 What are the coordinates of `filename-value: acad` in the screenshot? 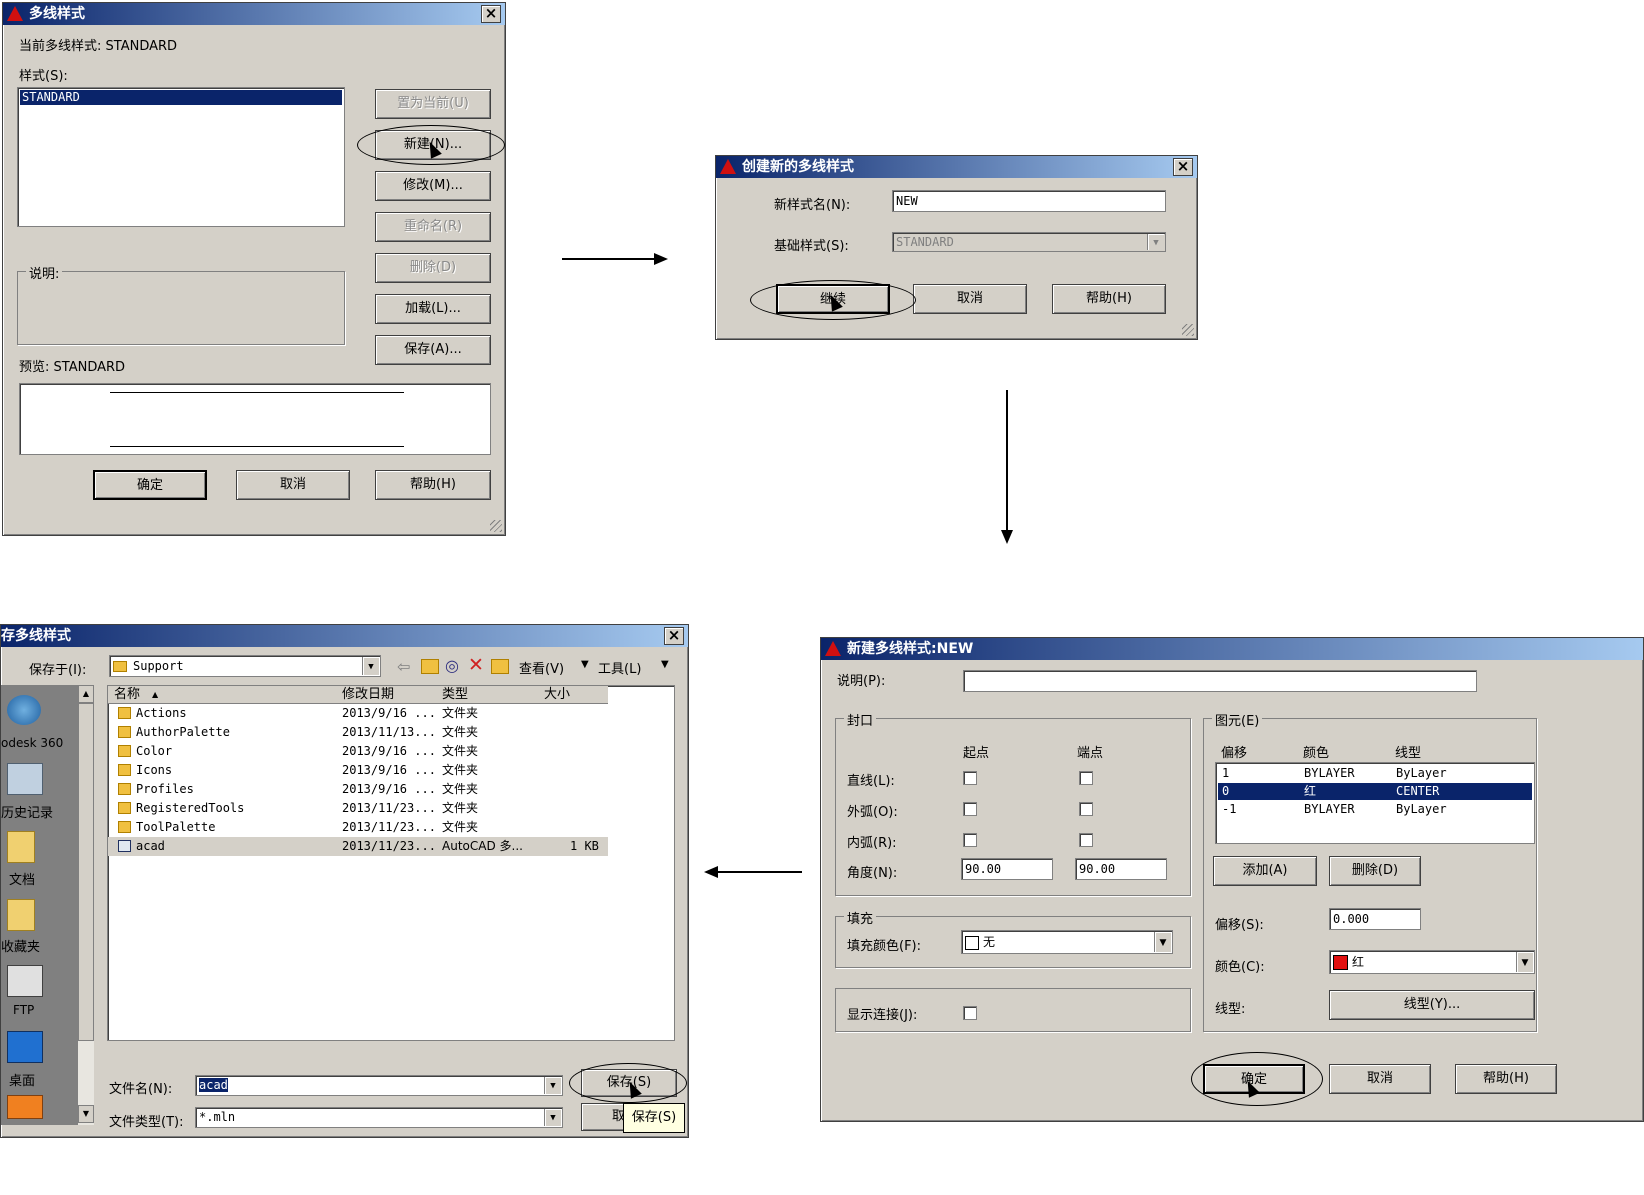 It's located at (213, 1085).